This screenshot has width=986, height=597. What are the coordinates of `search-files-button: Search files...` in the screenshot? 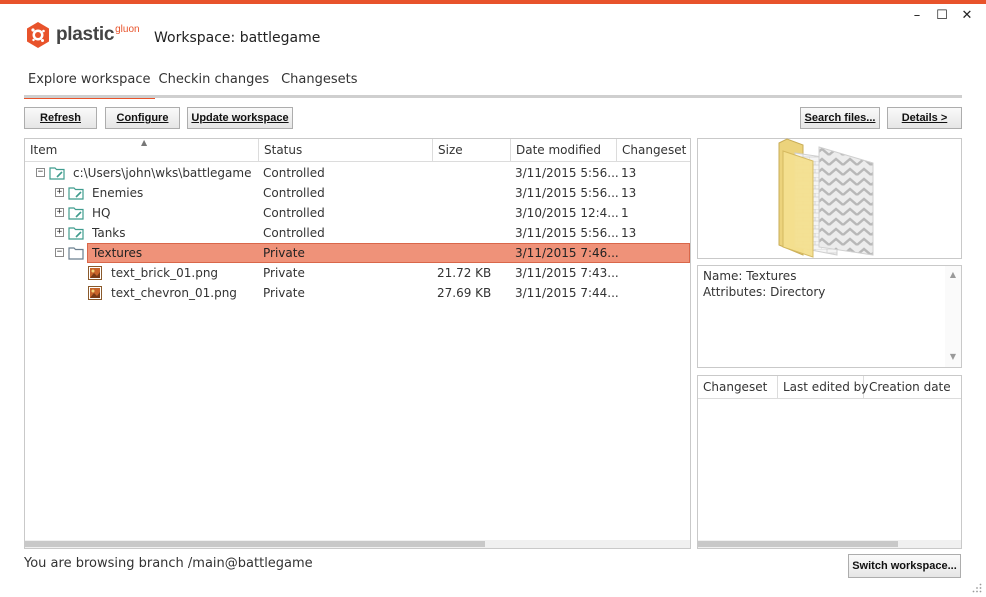 It's located at (840, 118).